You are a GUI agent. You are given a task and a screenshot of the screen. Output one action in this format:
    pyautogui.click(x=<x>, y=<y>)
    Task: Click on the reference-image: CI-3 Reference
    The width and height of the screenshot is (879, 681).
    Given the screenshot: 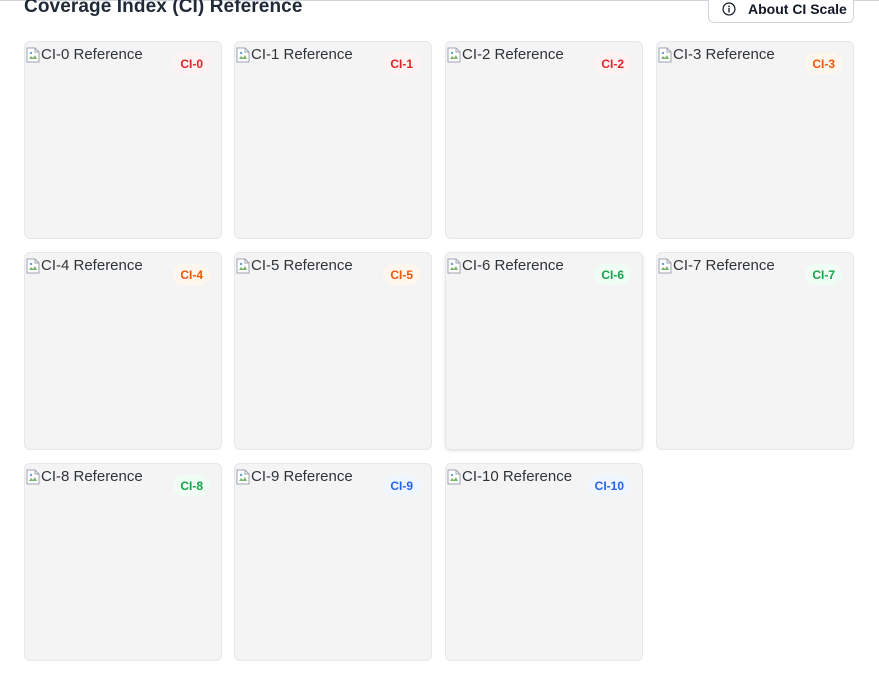 What is the action you would take?
    pyautogui.click(x=716, y=54)
    